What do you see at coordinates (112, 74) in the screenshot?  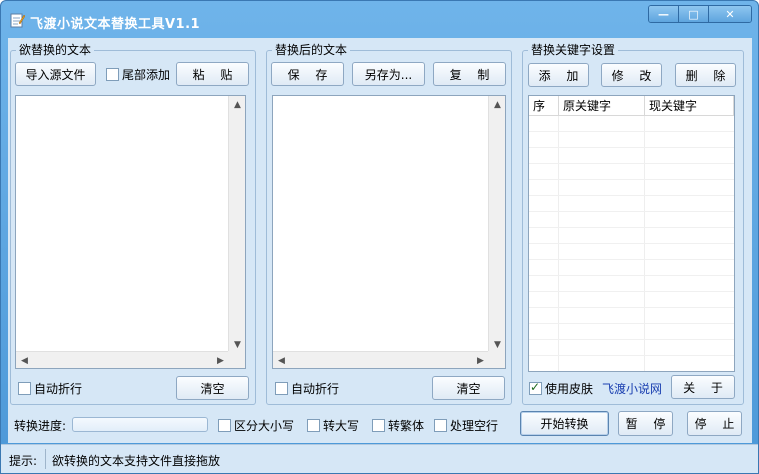 I see `append-tail-box` at bounding box center [112, 74].